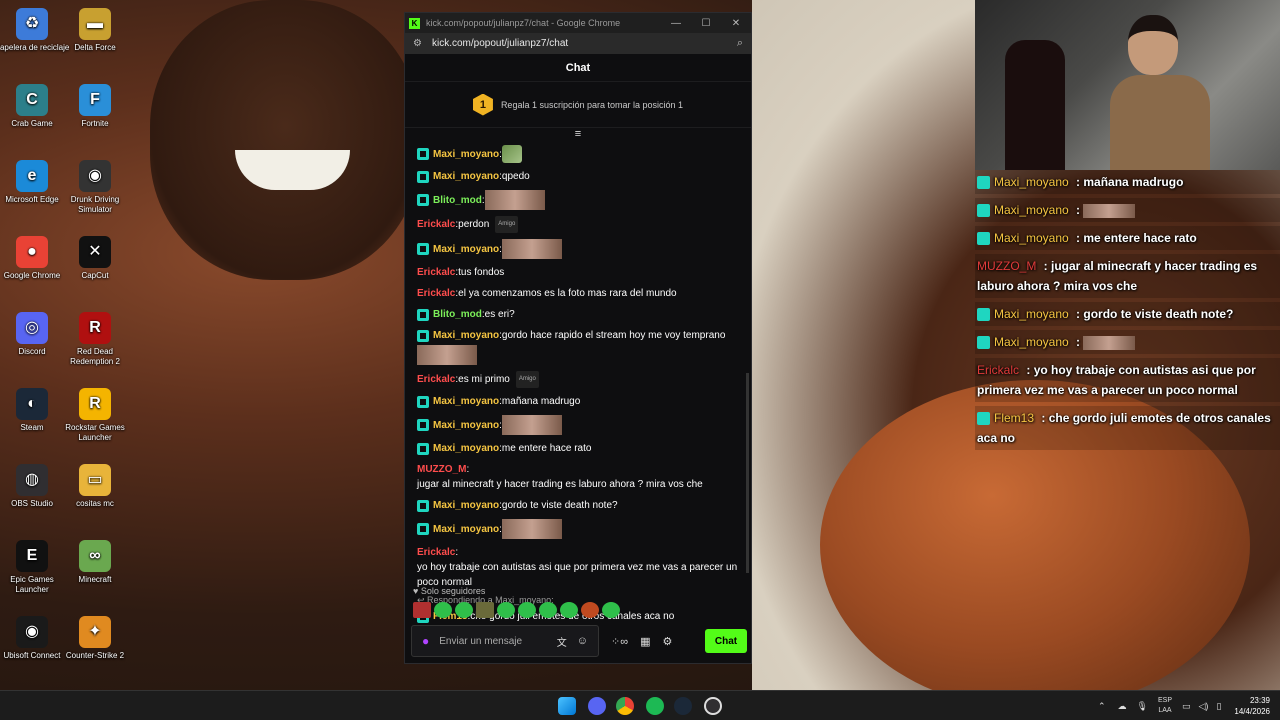 The width and height of the screenshot is (1280, 720). I want to click on desktop-icon-label: Fortnite, so click(95, 123).